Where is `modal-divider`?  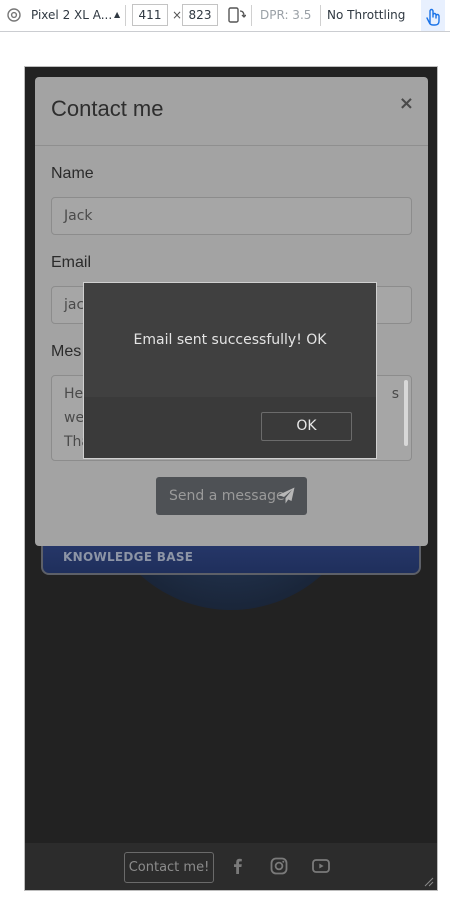 modal-divider is located at coordinates (231, 145).